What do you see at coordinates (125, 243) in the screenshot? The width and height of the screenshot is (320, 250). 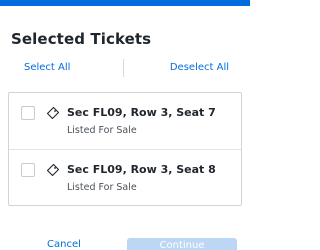 I see `footer-actions: Cancel Continue` at bounding box center [125, 243].